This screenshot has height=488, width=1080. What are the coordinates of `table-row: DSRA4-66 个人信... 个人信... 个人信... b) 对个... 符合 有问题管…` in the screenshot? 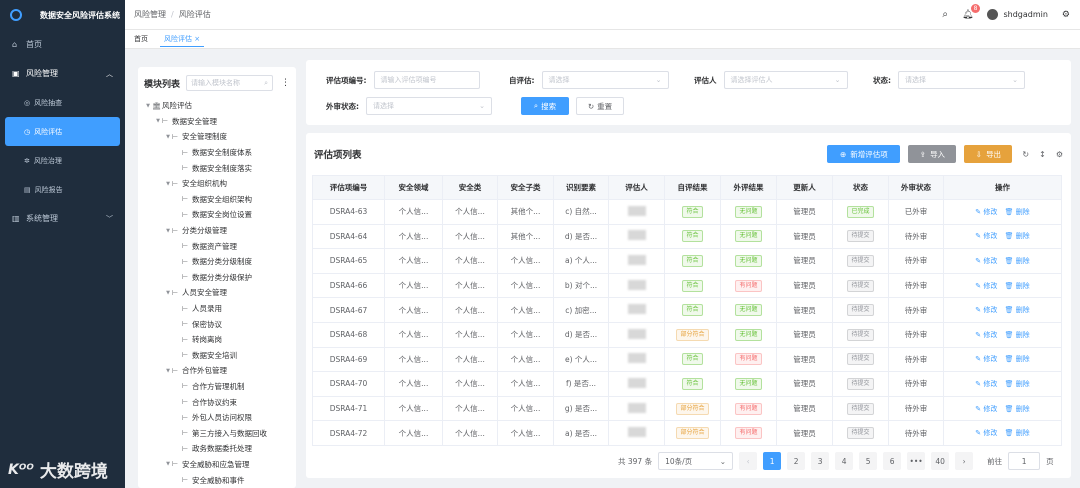 It's located at (687, 285).